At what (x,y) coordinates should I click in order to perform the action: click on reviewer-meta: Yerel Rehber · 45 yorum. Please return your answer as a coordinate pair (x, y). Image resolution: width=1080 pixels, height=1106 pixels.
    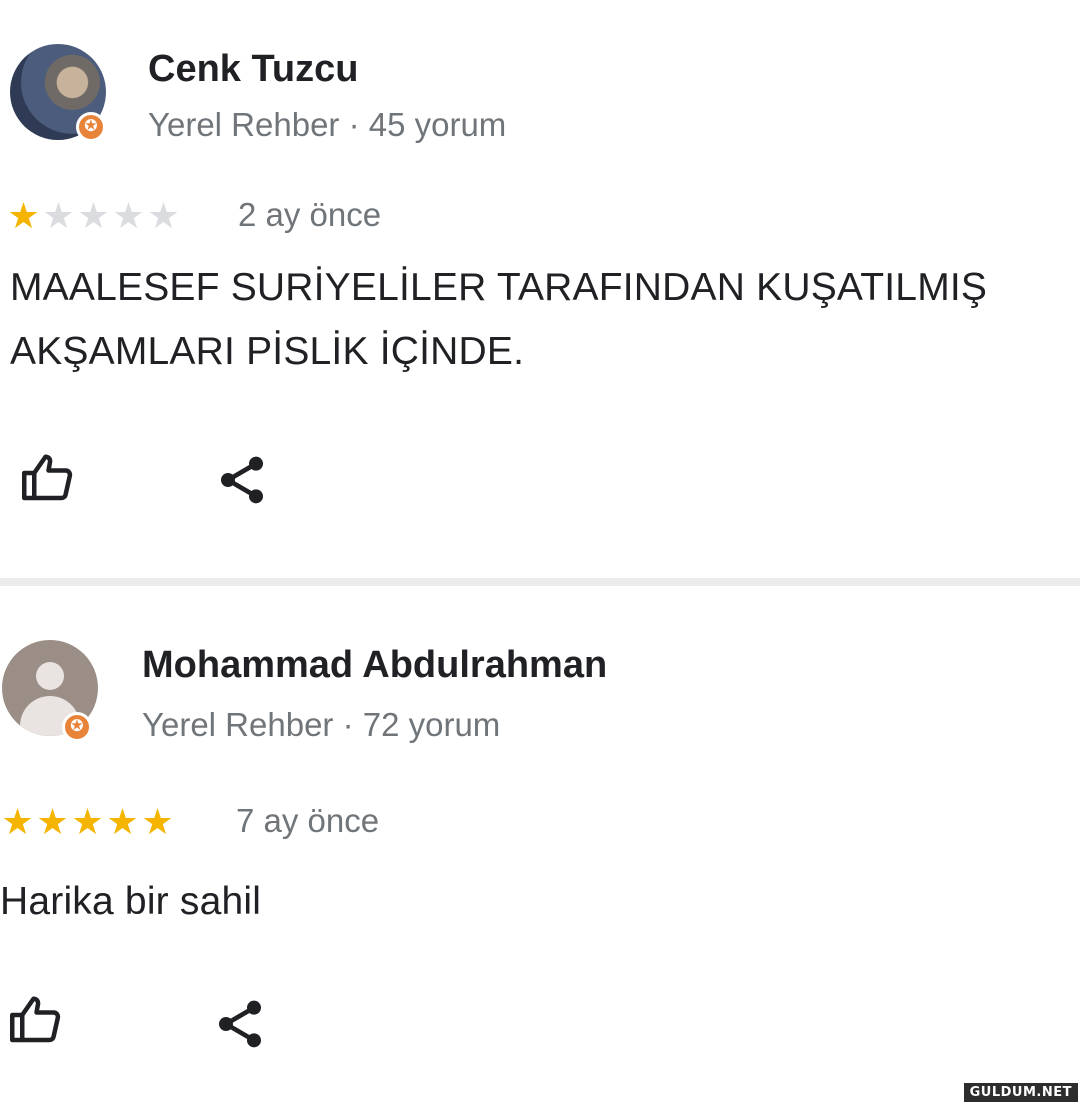
    Looking at the image, I should click on (327, 124).